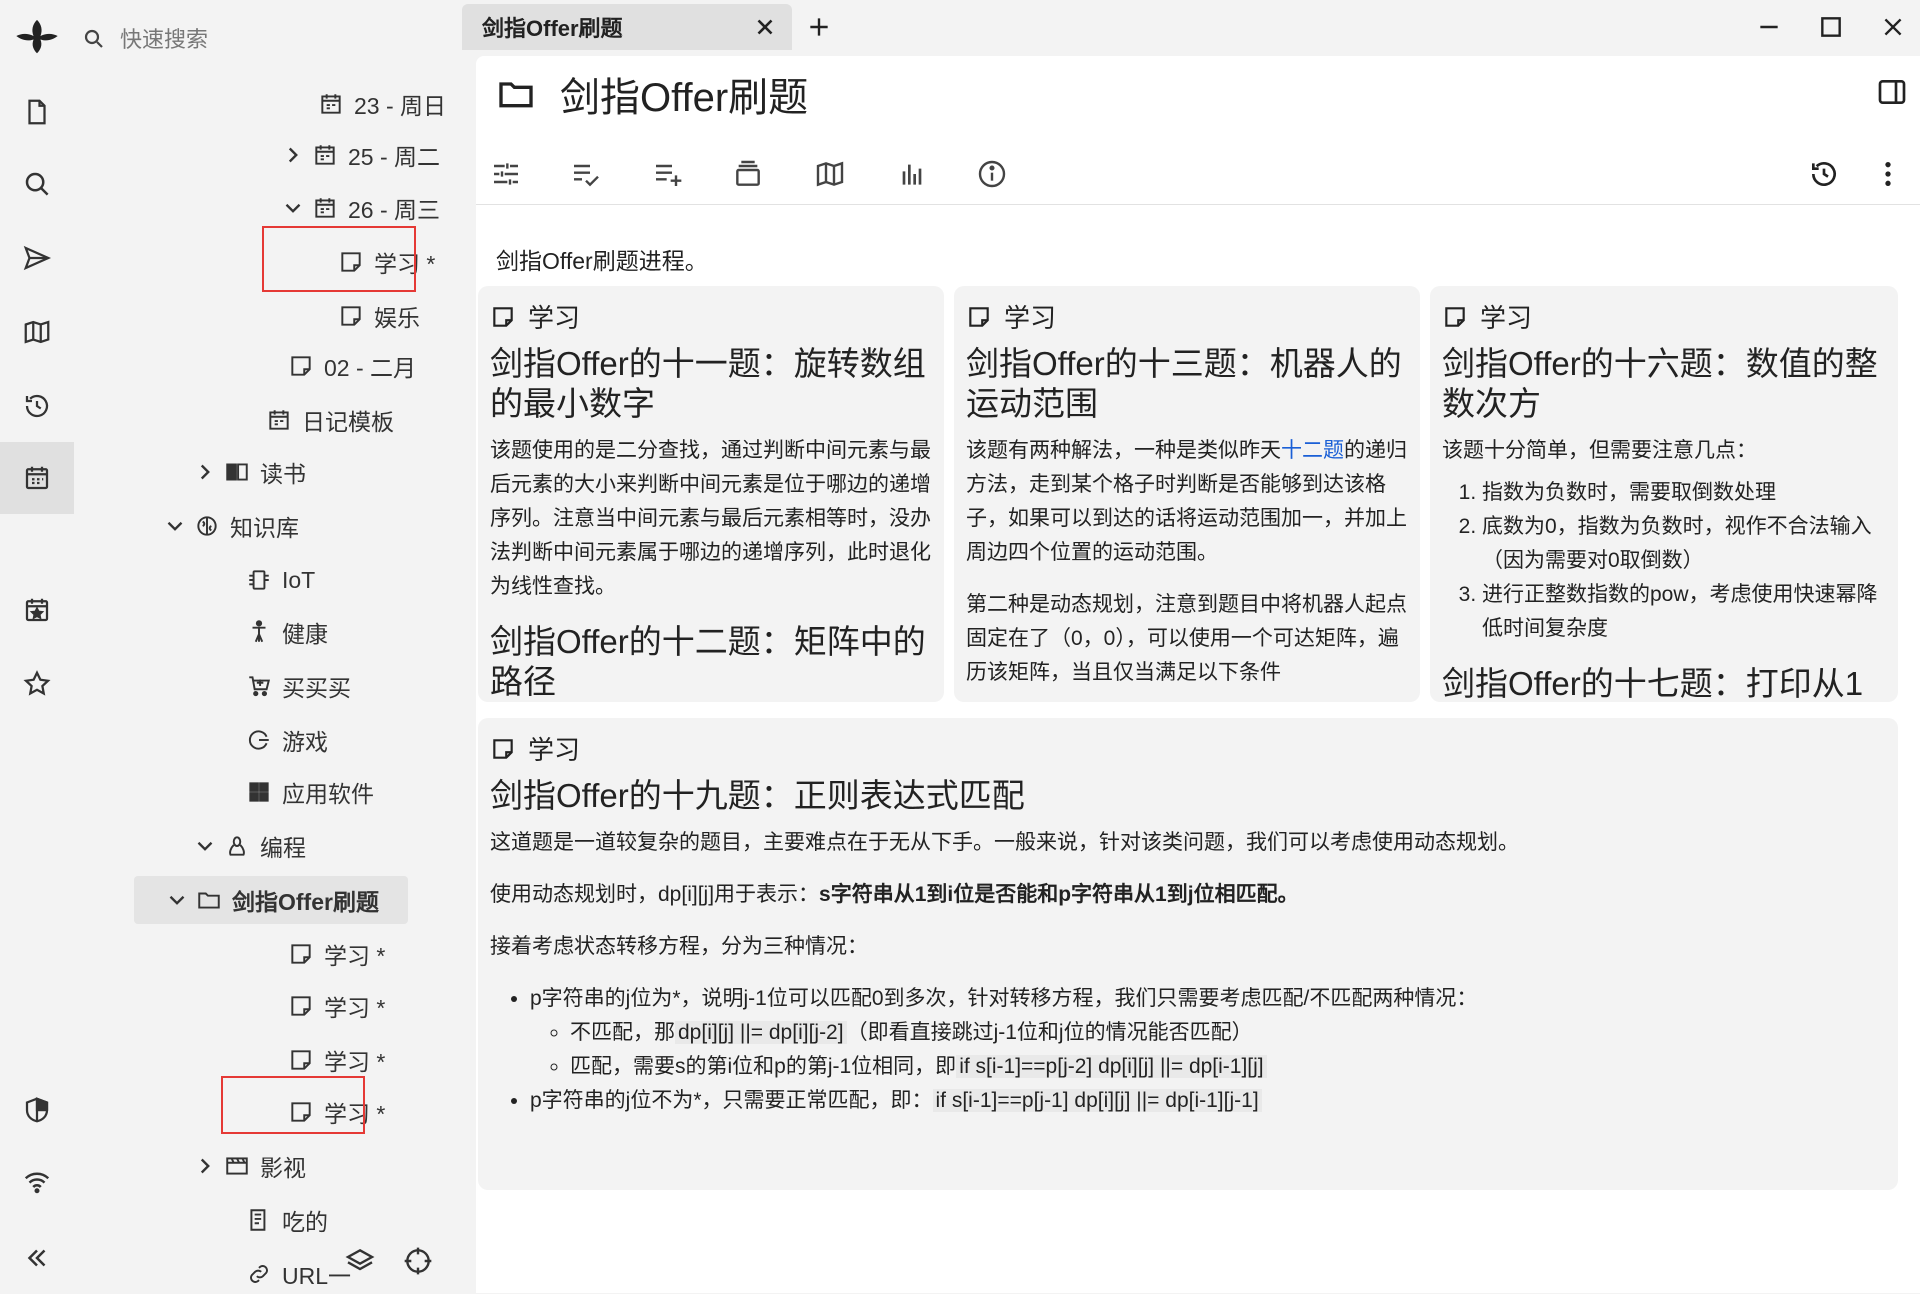 This screenshot has height=1294, width=1920. I want to click on similar-notes-chart-icon, so click(912, 174).